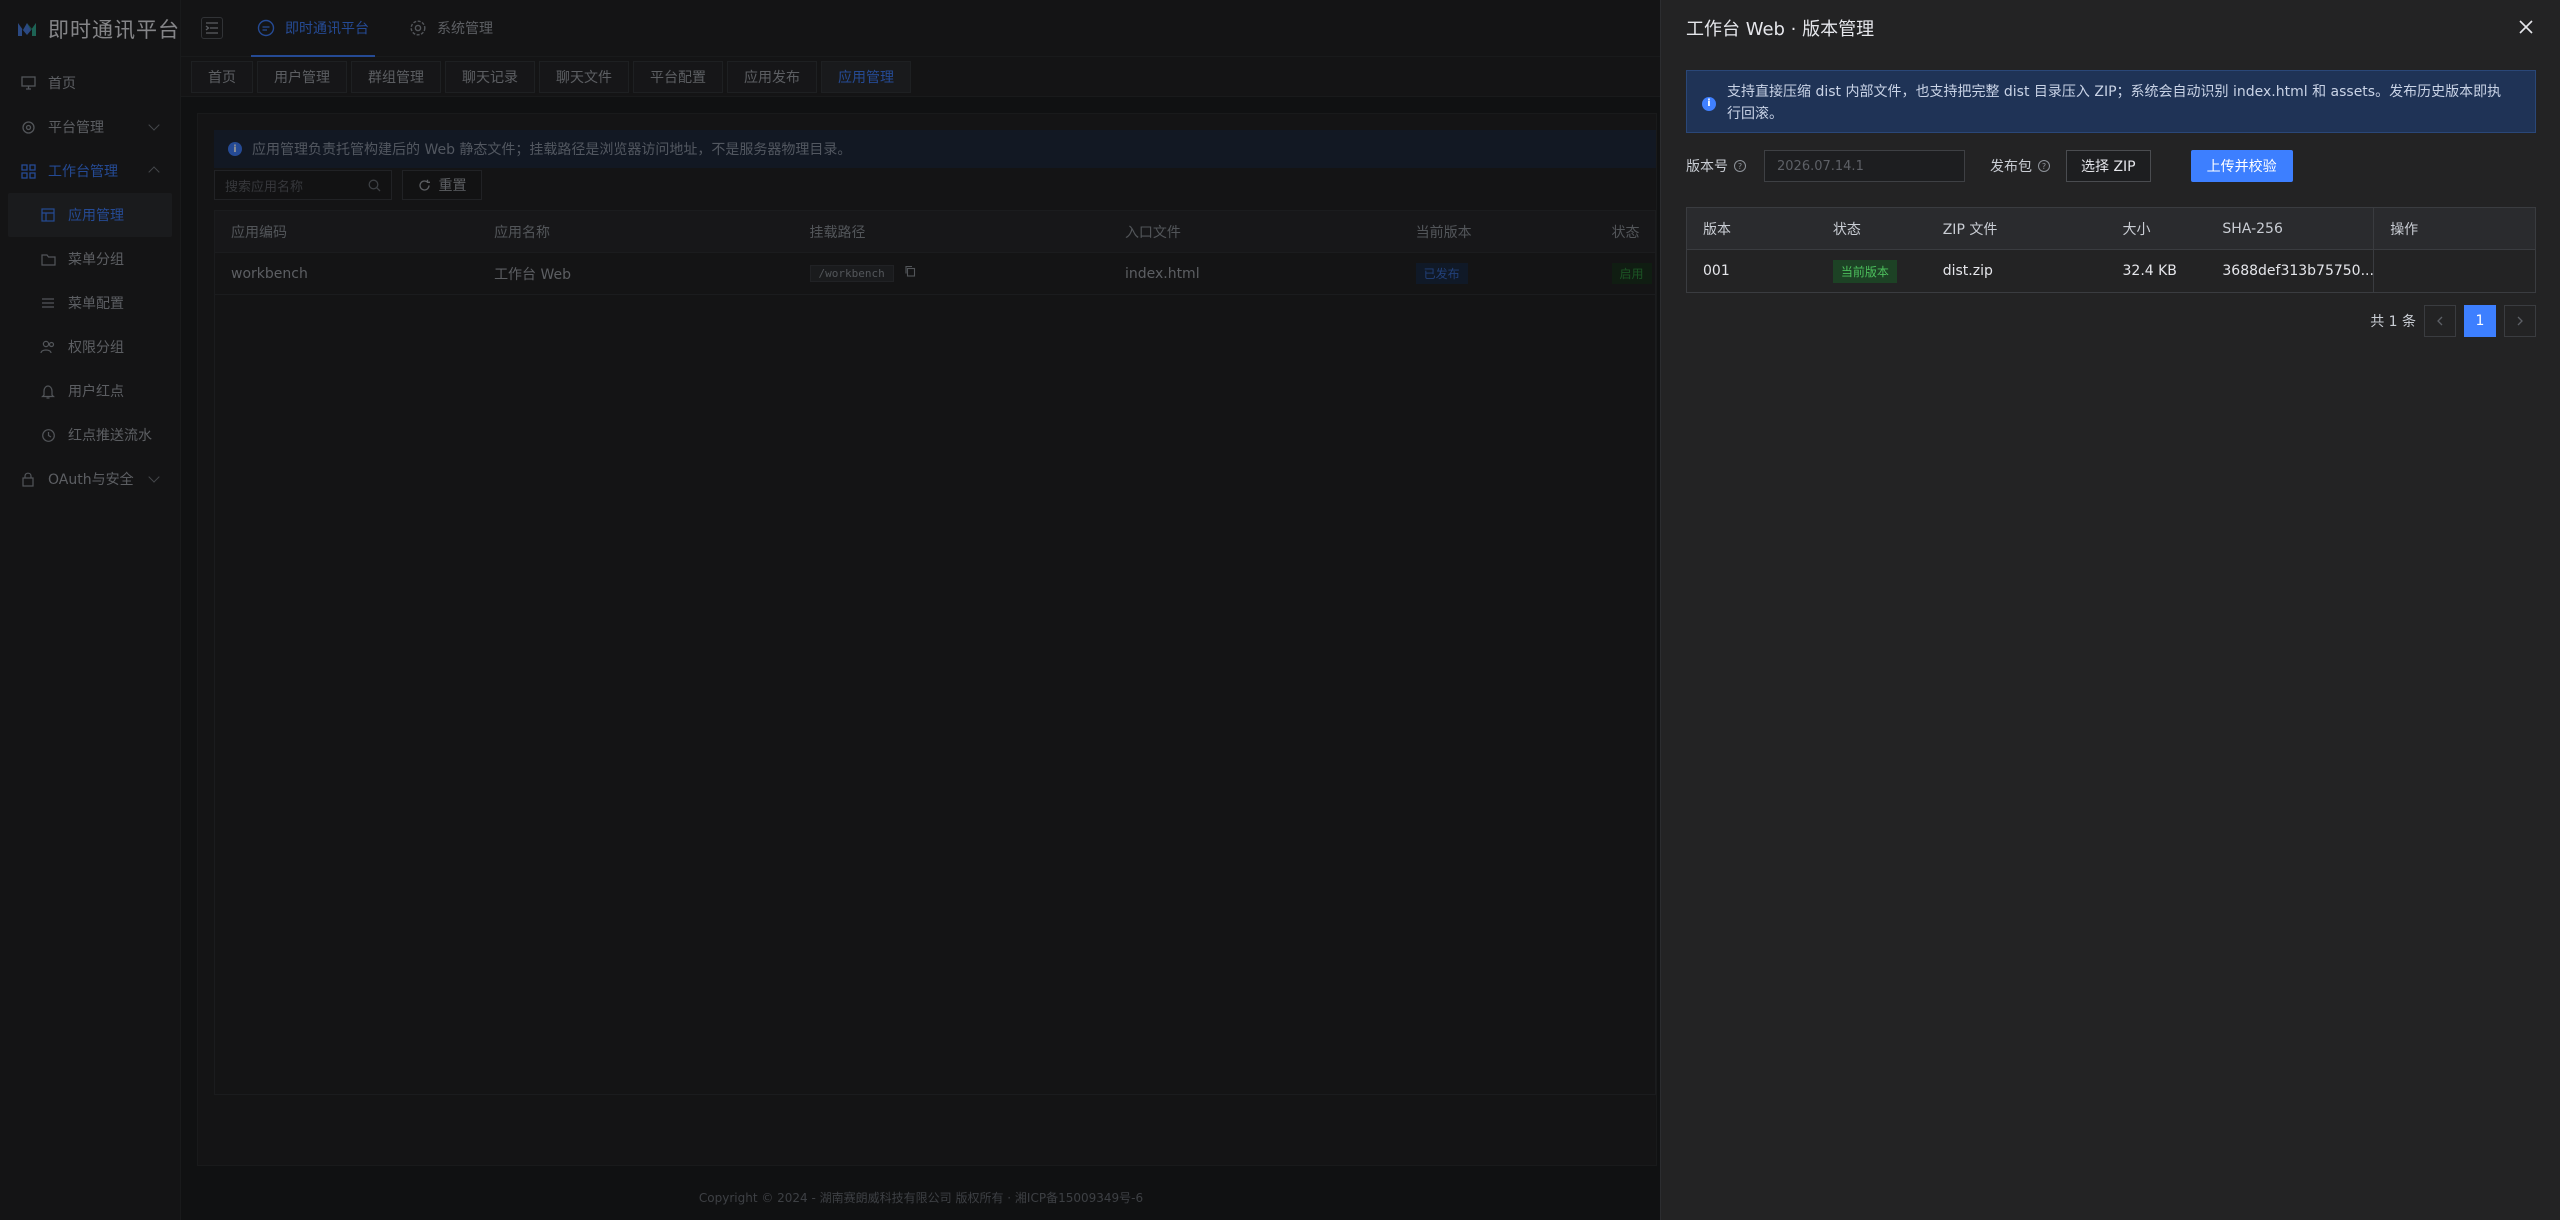 This screenshot has width=2560, height=1220. What do you see at coordinates (1716, 271) in the screenshot?
I see `cell-version: 001` at bounding box center [1716, 271].